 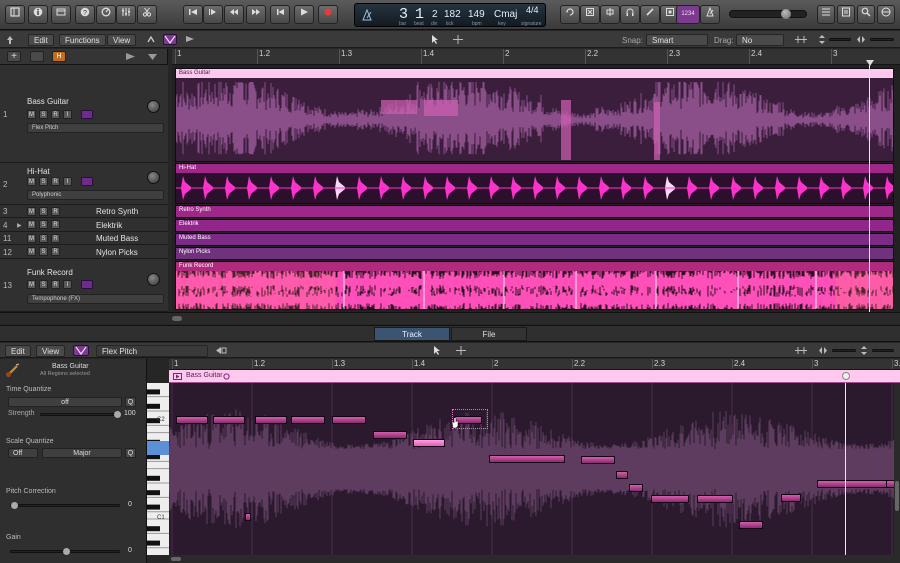 I want to click on editor-edit-menu: Edit, so click(x=18, y=351).